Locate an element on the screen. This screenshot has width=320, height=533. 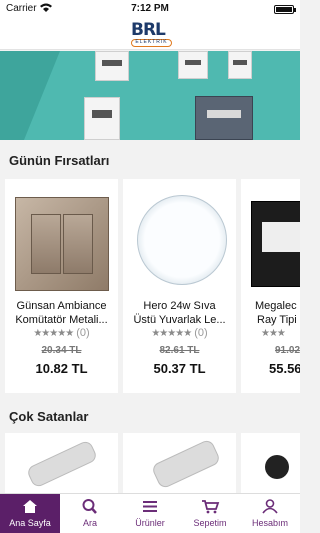
tab-account: Hesabım is located at coordinates (270, 513).